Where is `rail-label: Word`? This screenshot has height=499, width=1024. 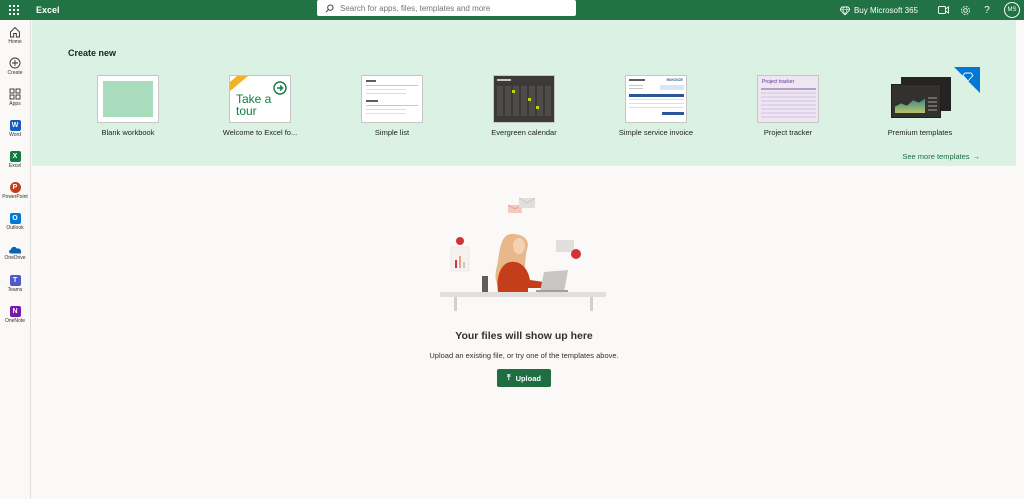 rail-label: Word is located at coordinates (15, 134).